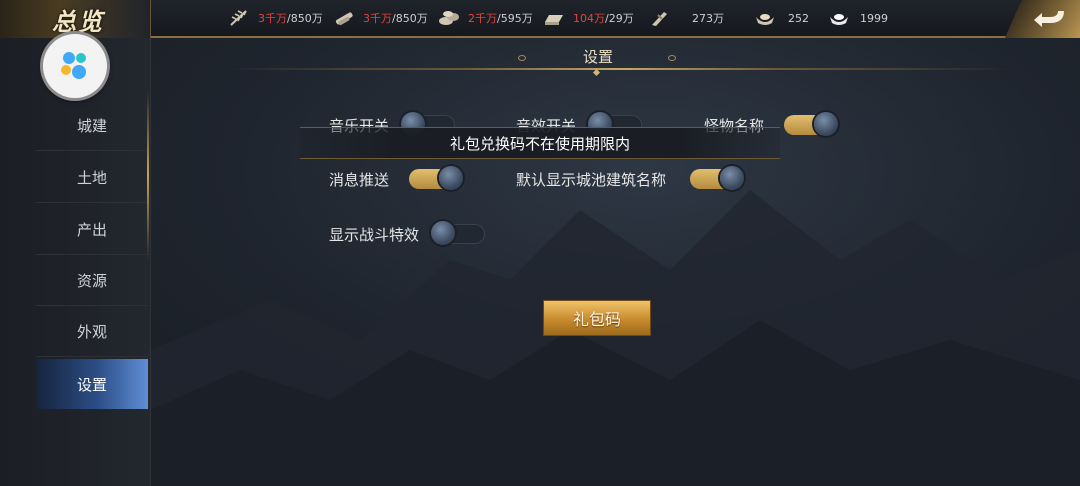 The image size is (1080, 486). What do you see at coordinates (374, 234) in the screenshot?
I see `setting-battle-effect-label: 显示战斗特效` at bounding box center [374, 234].